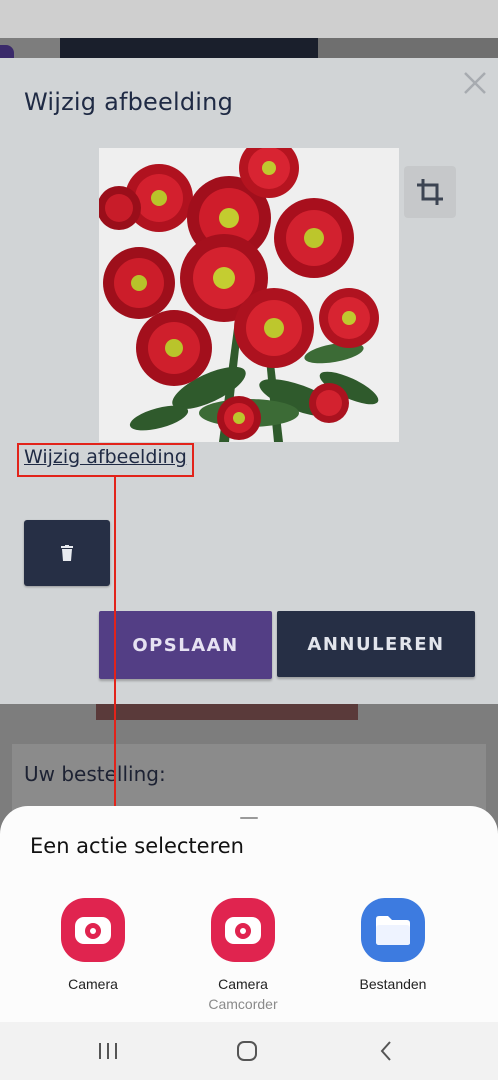  I want to click on camera-icon, so click(93, 930).